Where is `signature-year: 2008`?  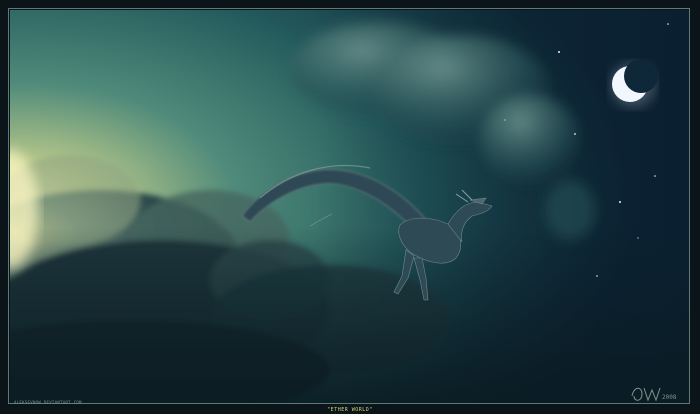
signature-year: 2008 is located at coordinates (669, 397).